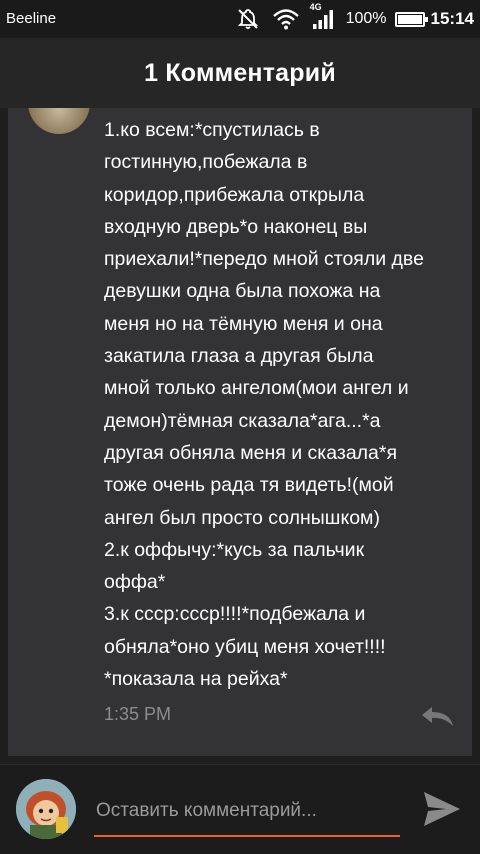  I want to click on mute-icon, so click(248, 19).